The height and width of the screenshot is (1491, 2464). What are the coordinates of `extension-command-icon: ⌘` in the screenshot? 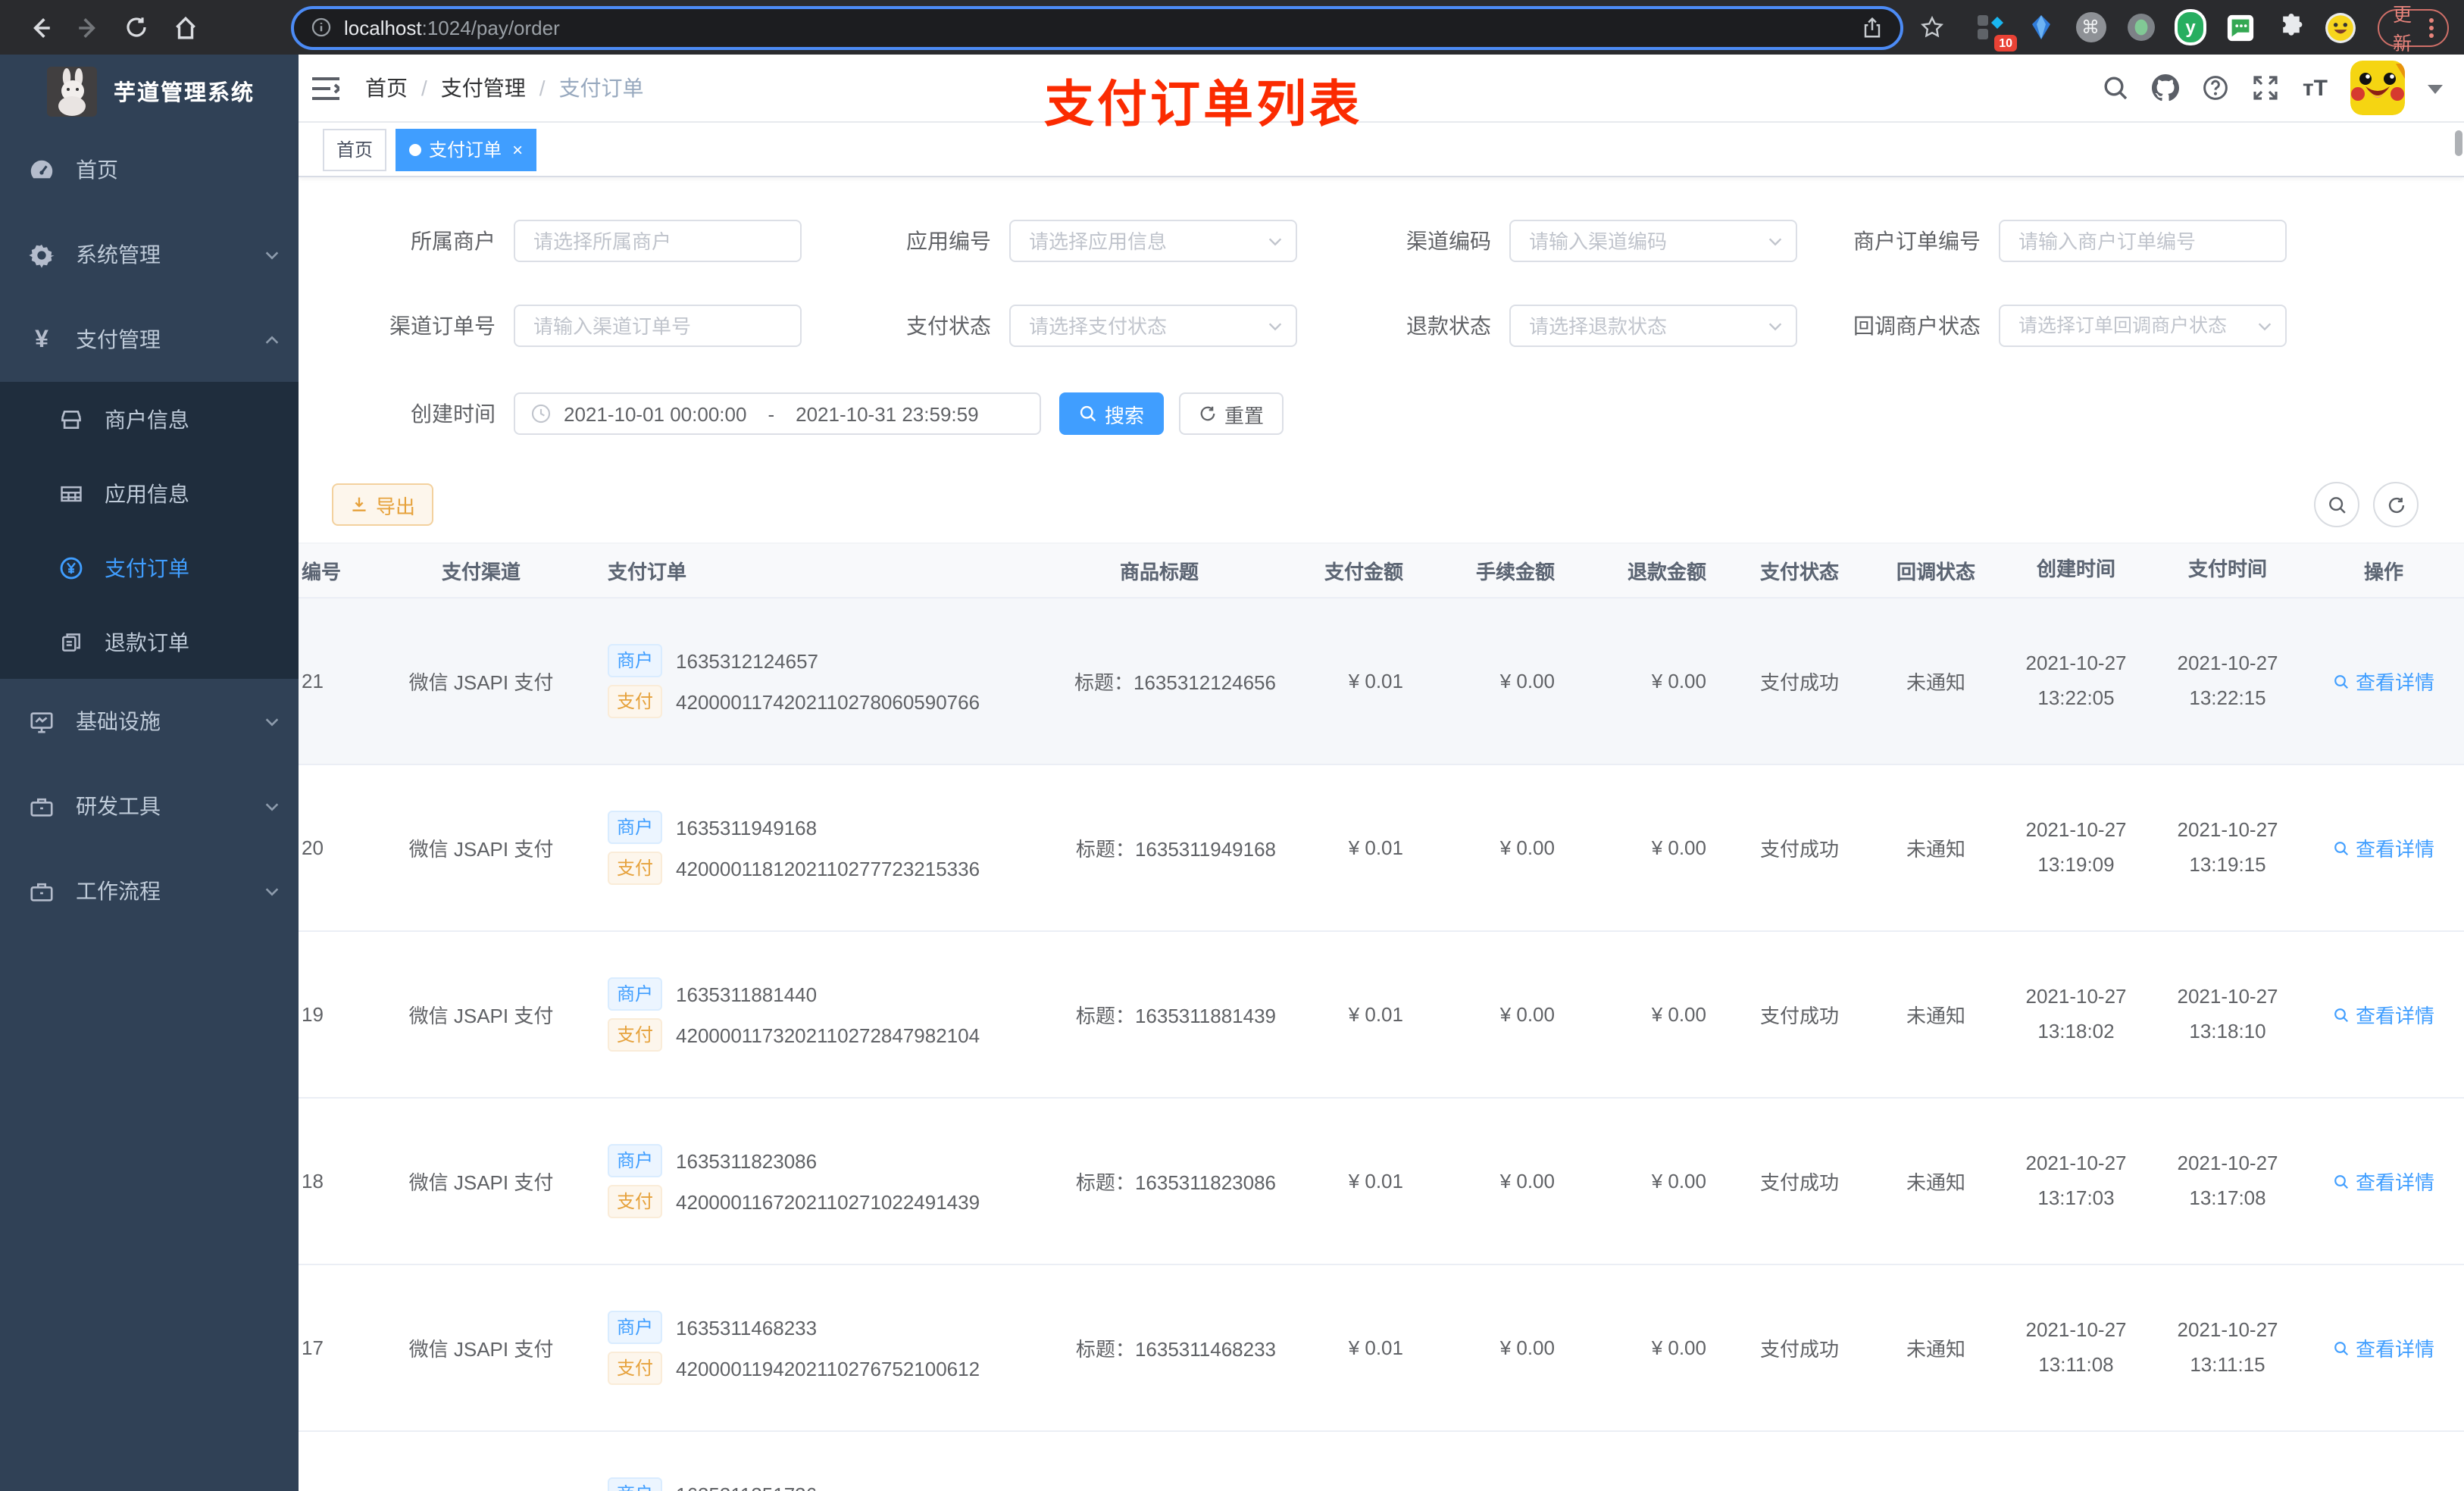 It's located at (2090, 27).